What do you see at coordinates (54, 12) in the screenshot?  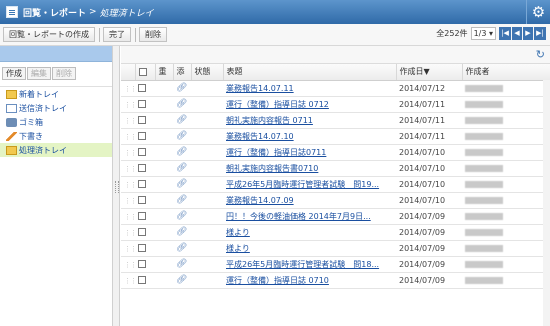 I see `breadcrumb-circulation-report: 回覧・レポート` at bounding box center [54, 12].